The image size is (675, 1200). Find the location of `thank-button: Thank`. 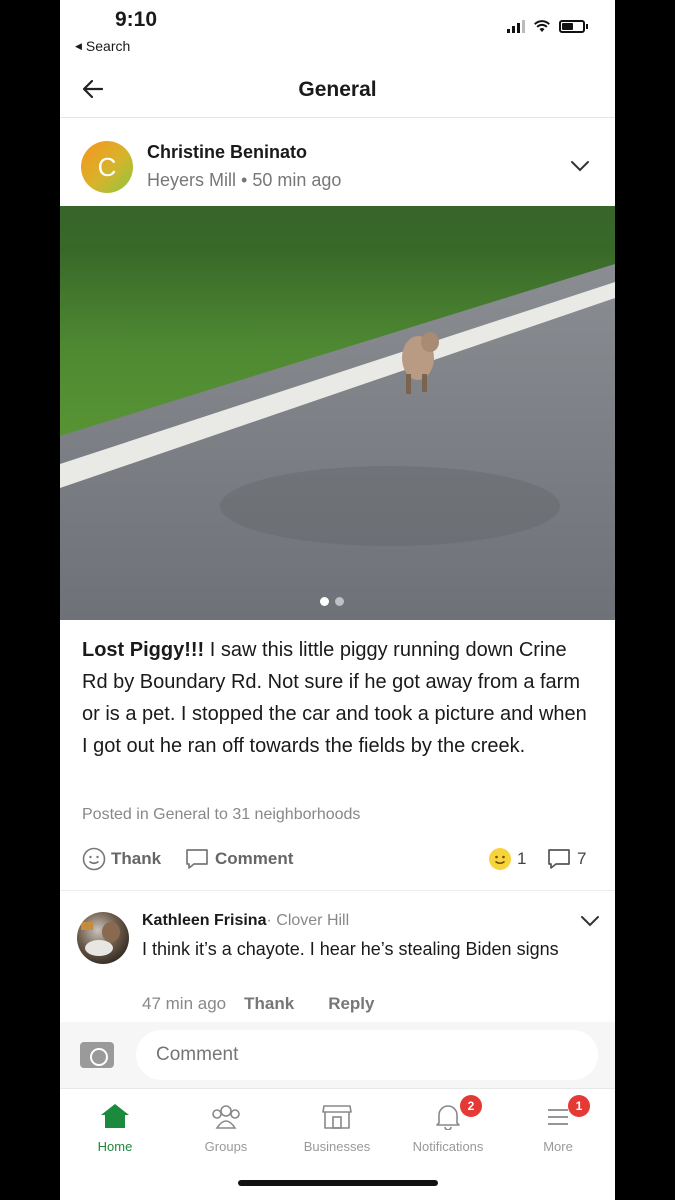

thank-button: Thank is located at coordinates (121, 859).